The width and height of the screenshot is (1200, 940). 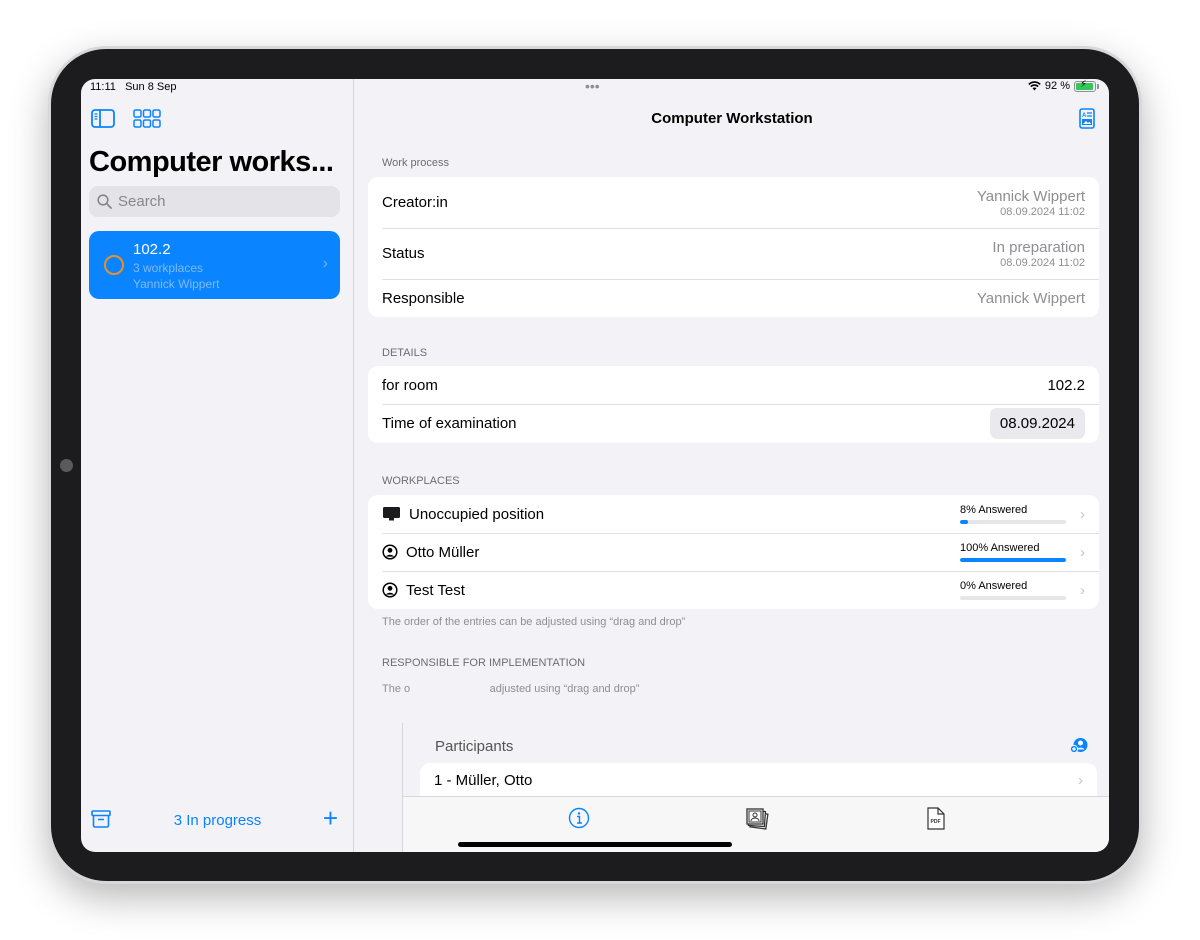 What do you see at coordinates (758, 819) in the screenshot?
I see `photos-icon` at bounding box center [758, 819].